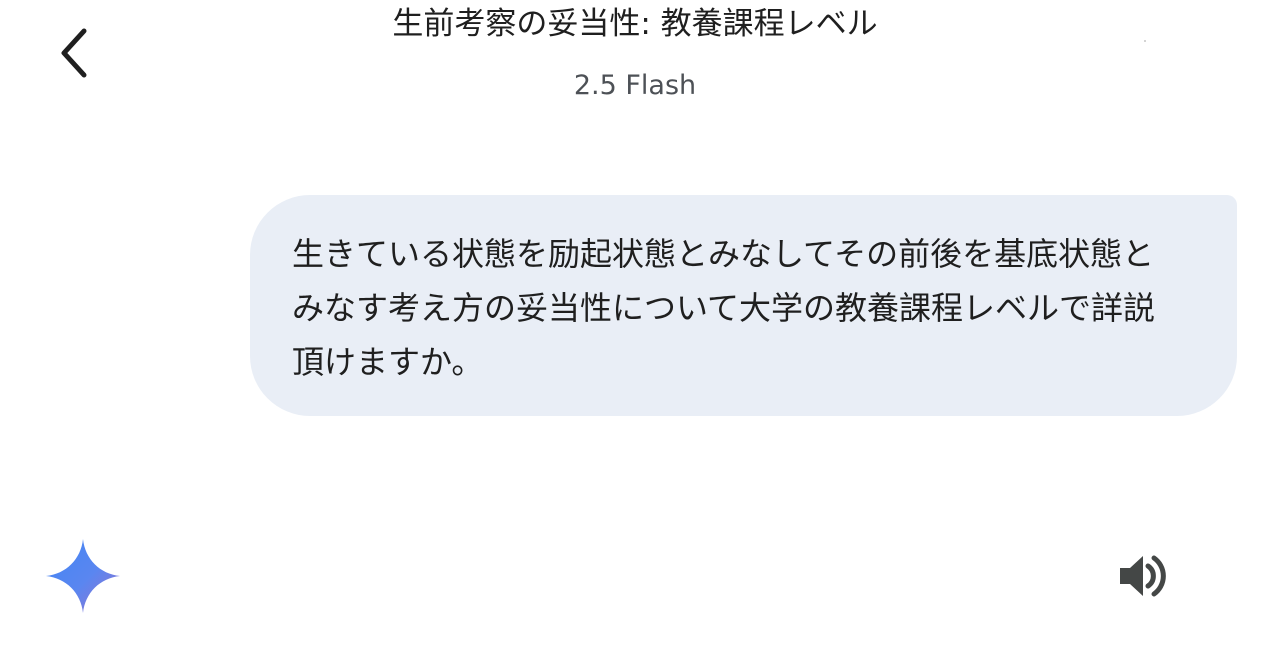 The image size is (1280, 671). I want to click on model-selector: 2.5 Flash, so click(635, 86).